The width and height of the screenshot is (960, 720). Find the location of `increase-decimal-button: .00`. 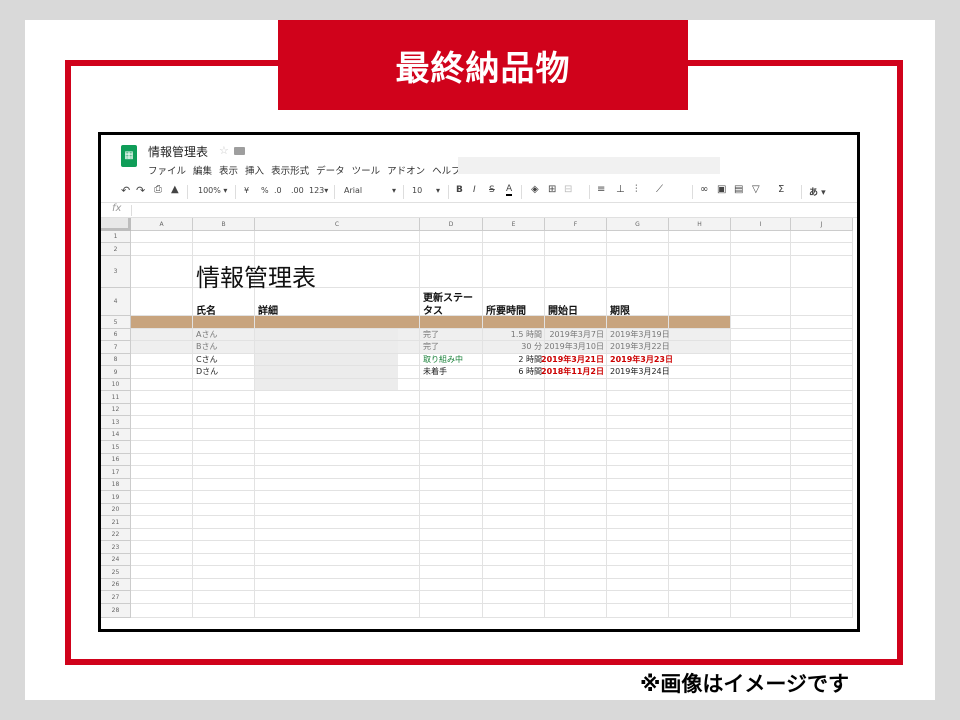

increase-decimal-button: .00 is located at coordinates (297, 190).